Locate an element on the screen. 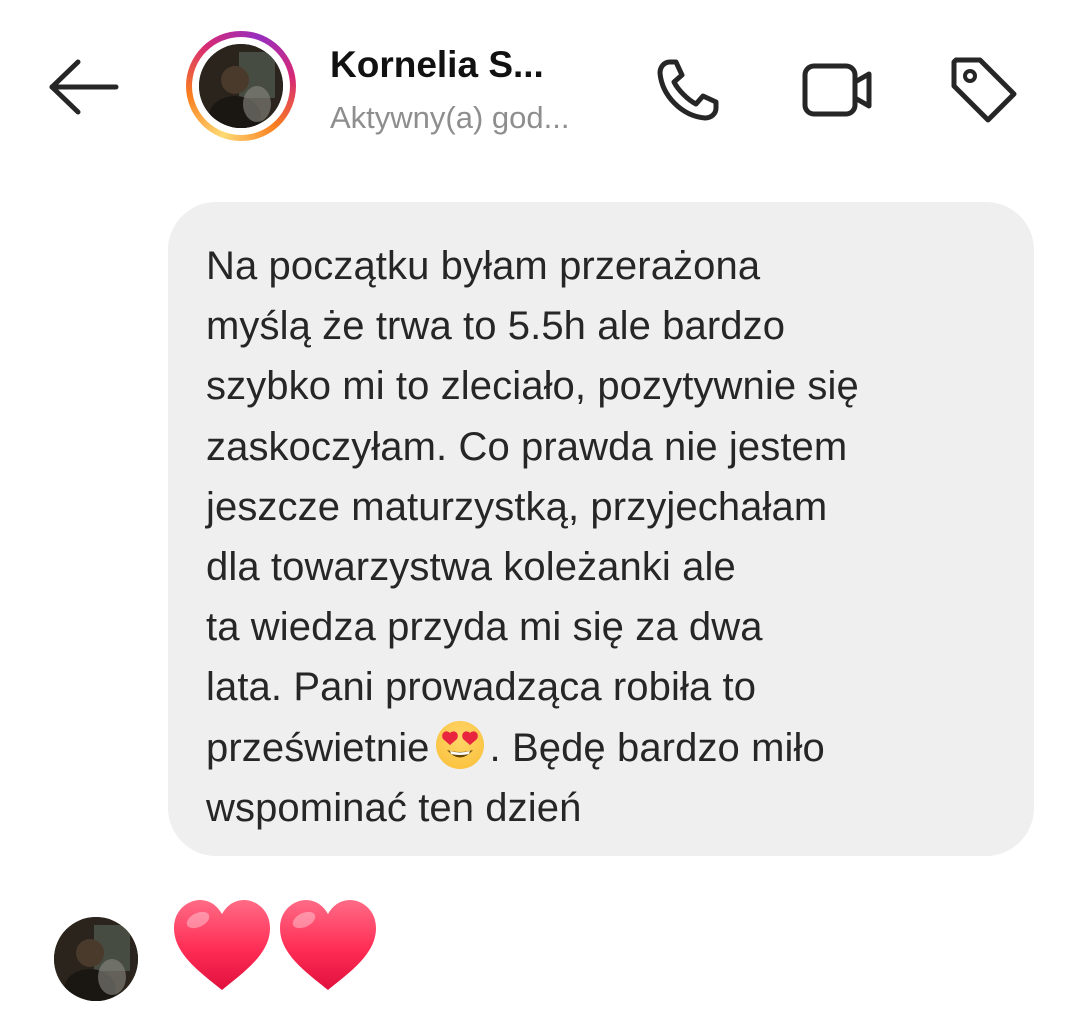 This screenshot has height=1032, width=1080. back-button is located at coordinates (84, 87).